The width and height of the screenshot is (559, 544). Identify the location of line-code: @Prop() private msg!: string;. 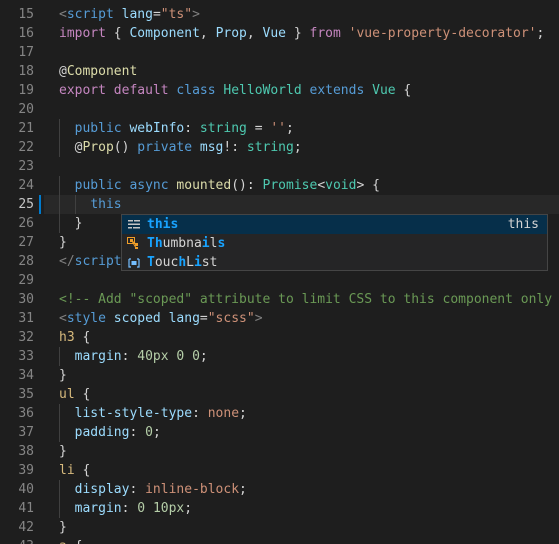
(180, 147).